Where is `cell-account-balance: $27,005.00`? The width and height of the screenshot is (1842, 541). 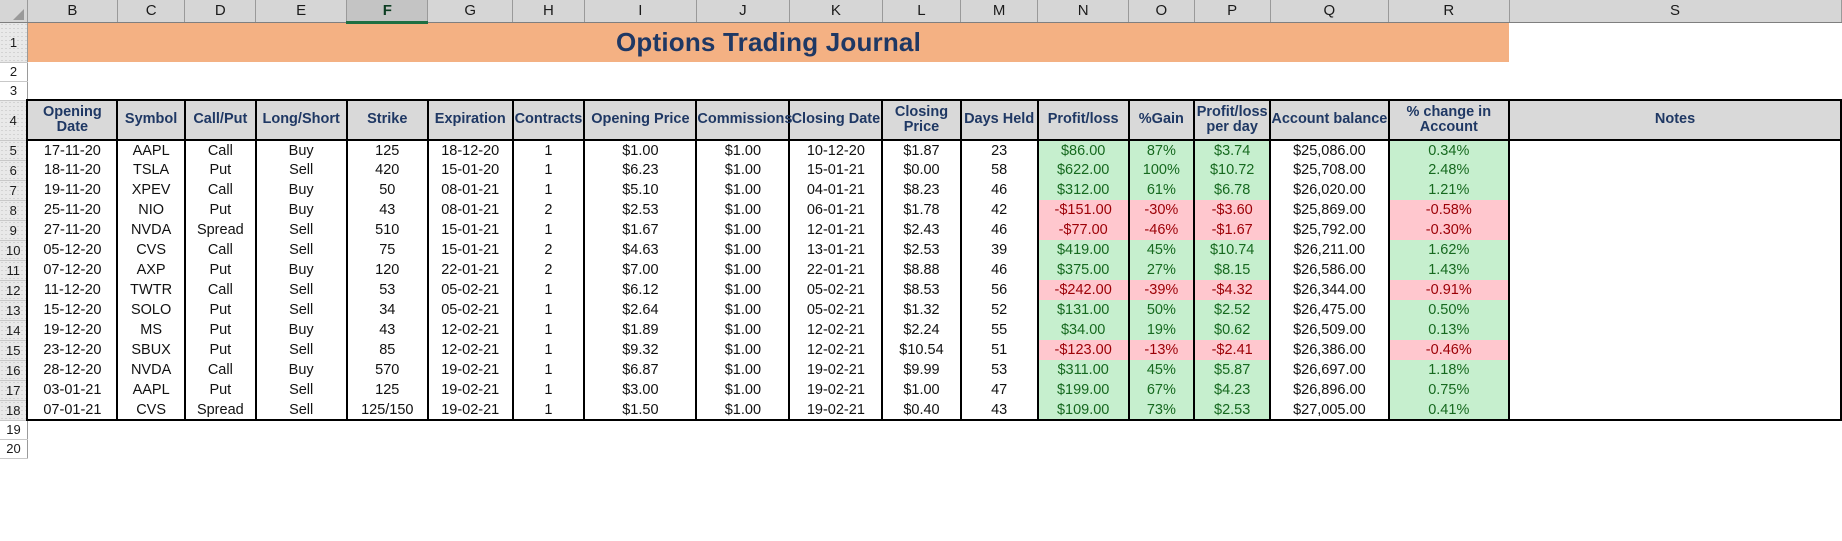
cell-account-balance: $27,005.00 is located at coordinates (1329, 410).